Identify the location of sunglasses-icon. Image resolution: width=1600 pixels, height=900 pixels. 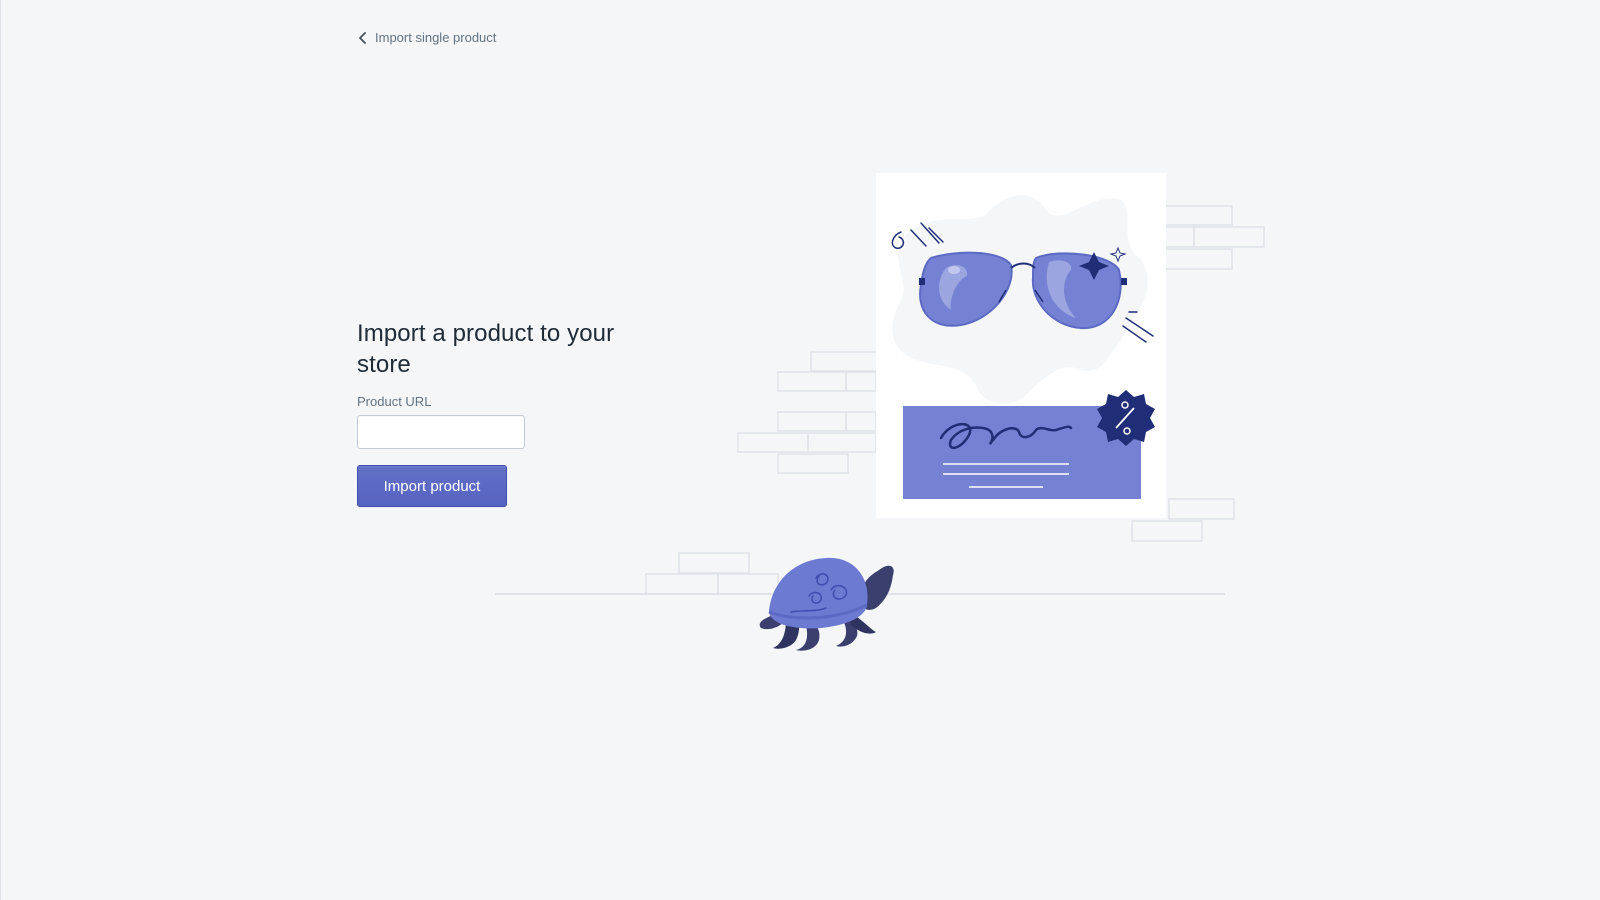
(1023, 288).